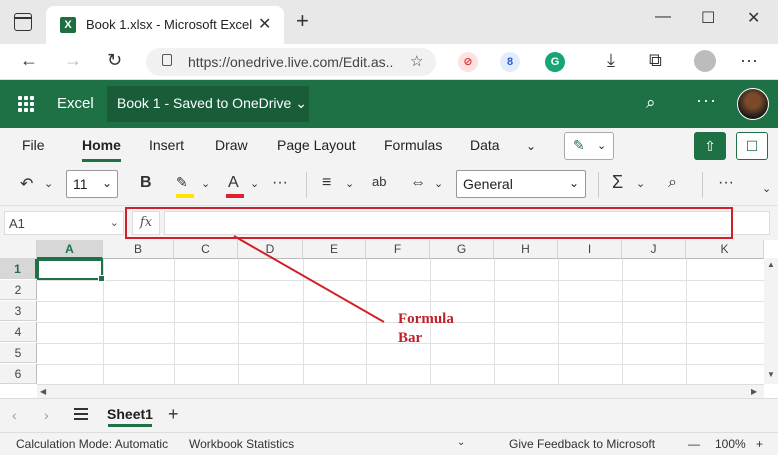  Describe the element at coordinates (389, 415) in the screenshot. I see `sheet-tab-bar: ‹ › Sheet1 +` at that location.